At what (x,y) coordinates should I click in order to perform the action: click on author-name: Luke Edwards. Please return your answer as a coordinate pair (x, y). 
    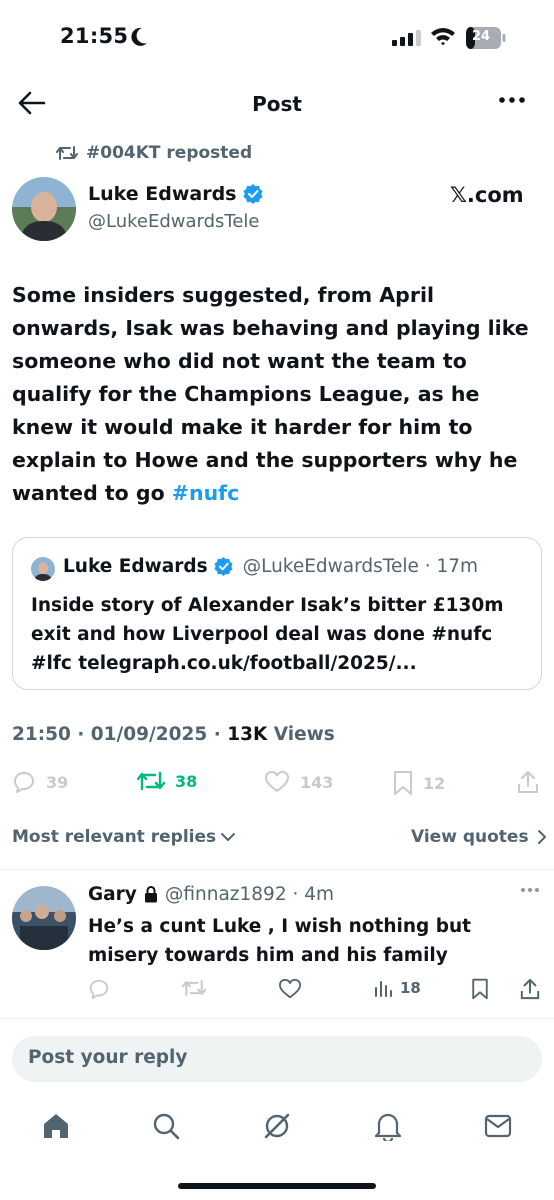
    Looking at the image, I should click on (175, 194).